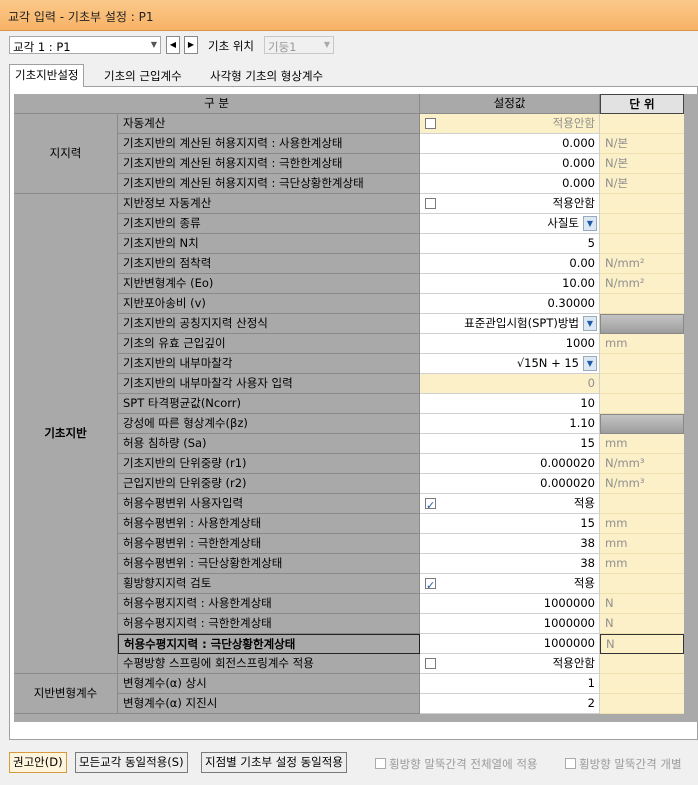 The height and width of the screenshot is (785, 698). Describe the element at coordinates (580, 343) in the screenshot. I see `row-value-text: 1000` at that location.